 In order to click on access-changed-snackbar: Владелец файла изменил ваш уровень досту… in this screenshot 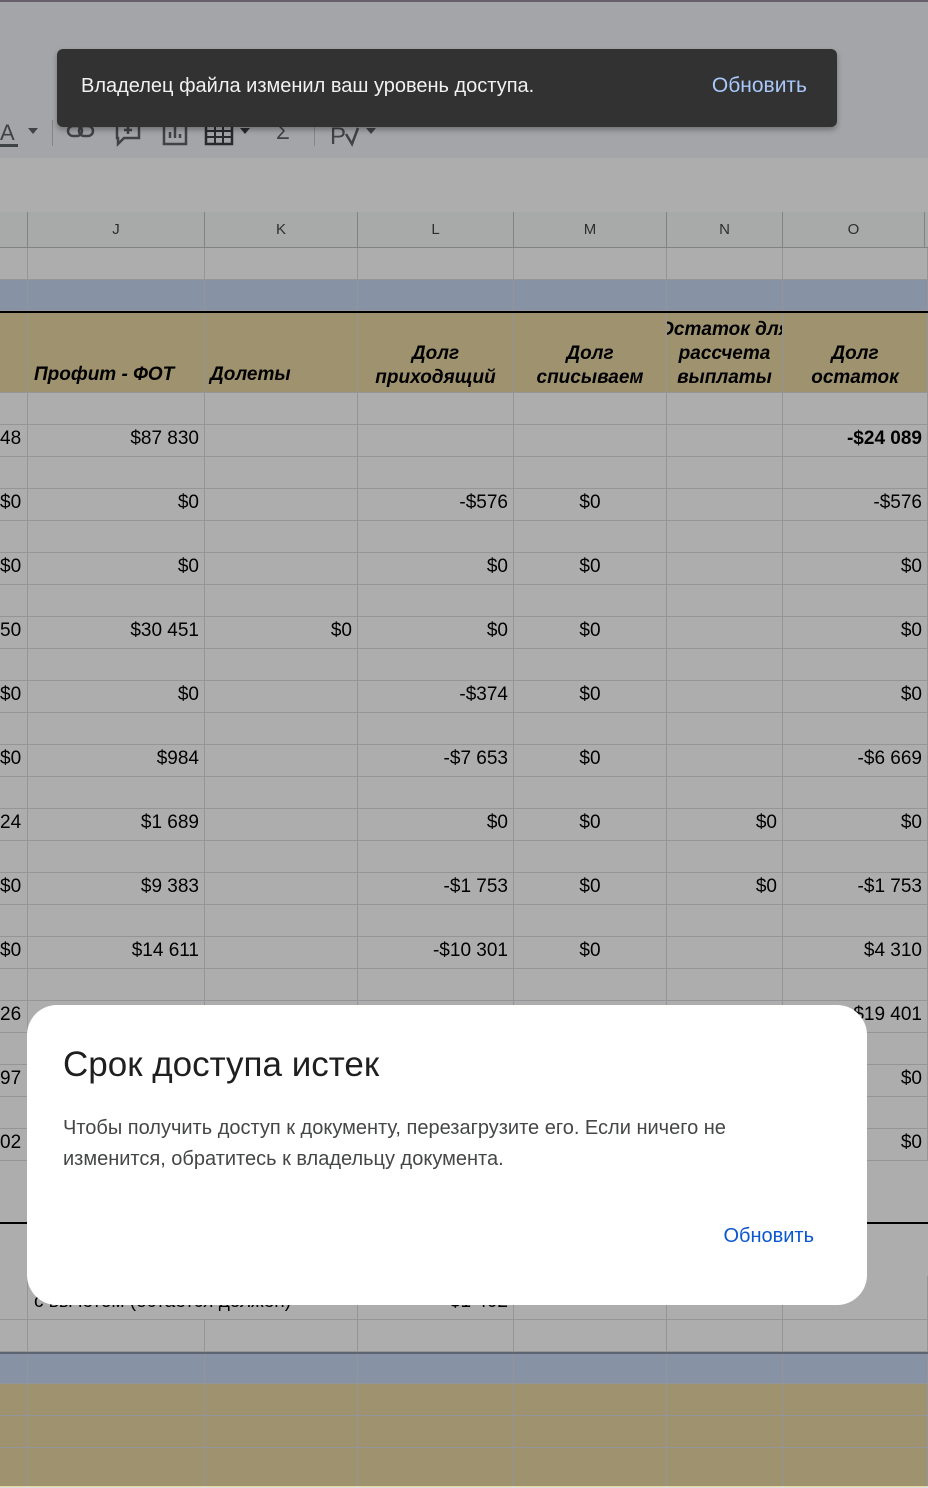, I will do `click(447, 88)`.